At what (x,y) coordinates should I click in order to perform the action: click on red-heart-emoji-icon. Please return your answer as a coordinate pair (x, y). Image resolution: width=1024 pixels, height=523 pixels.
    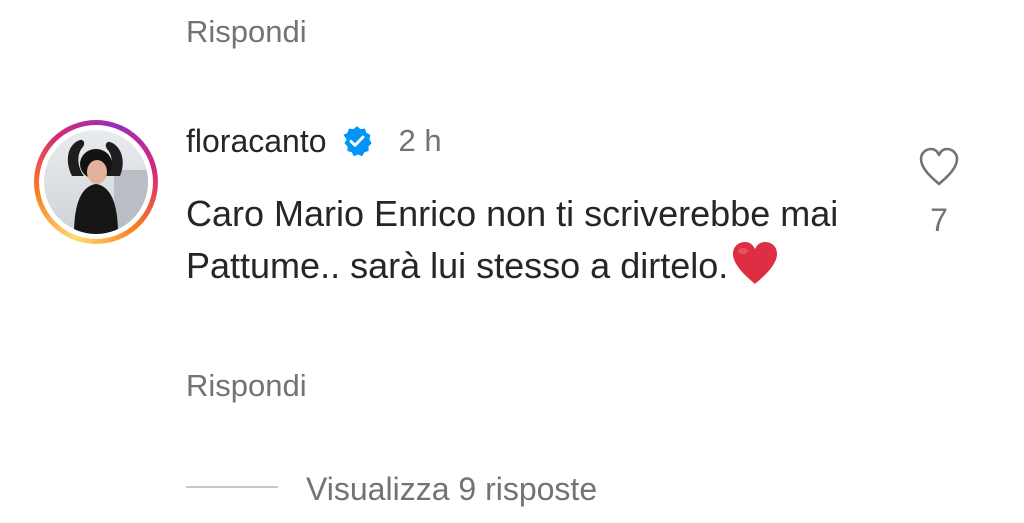
    Looking at the image, I should click on (755, 263).